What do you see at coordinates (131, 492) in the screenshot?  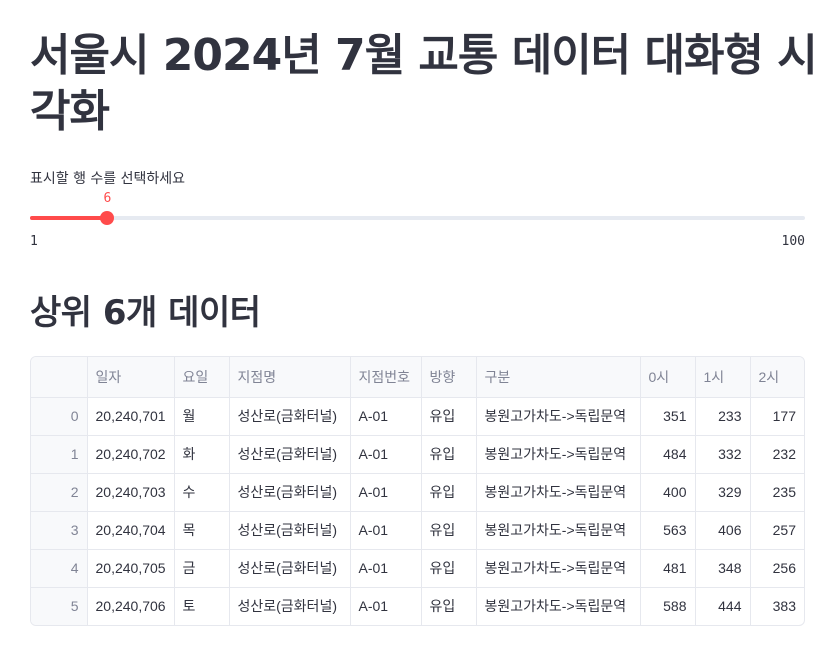 I see `date-cell: 20,240,703` at bounding box center [131, 492].